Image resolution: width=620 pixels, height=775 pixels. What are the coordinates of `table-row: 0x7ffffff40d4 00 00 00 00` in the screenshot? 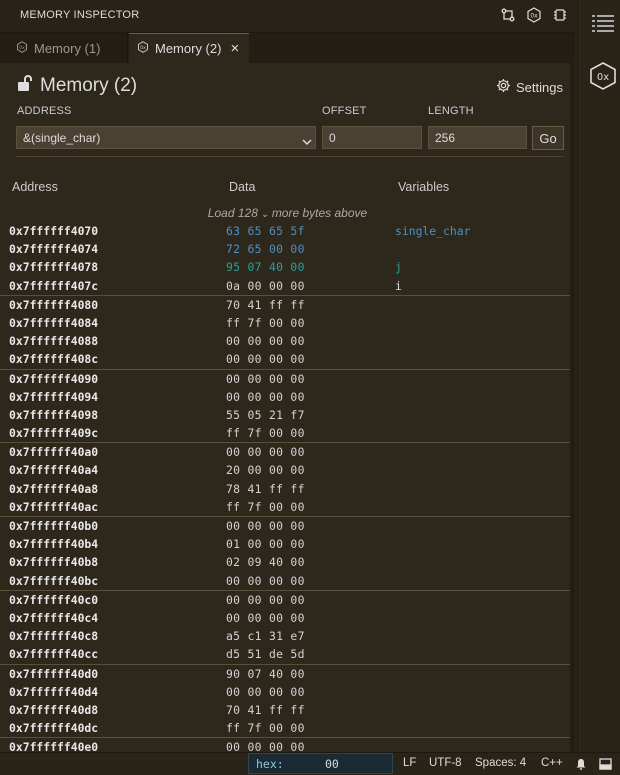 It's located at (286, 692).